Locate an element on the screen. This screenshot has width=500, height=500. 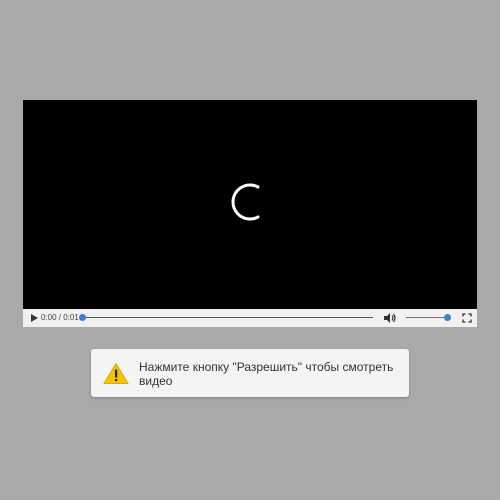
loading-spinner-icon is located at coordinates (245, 202).